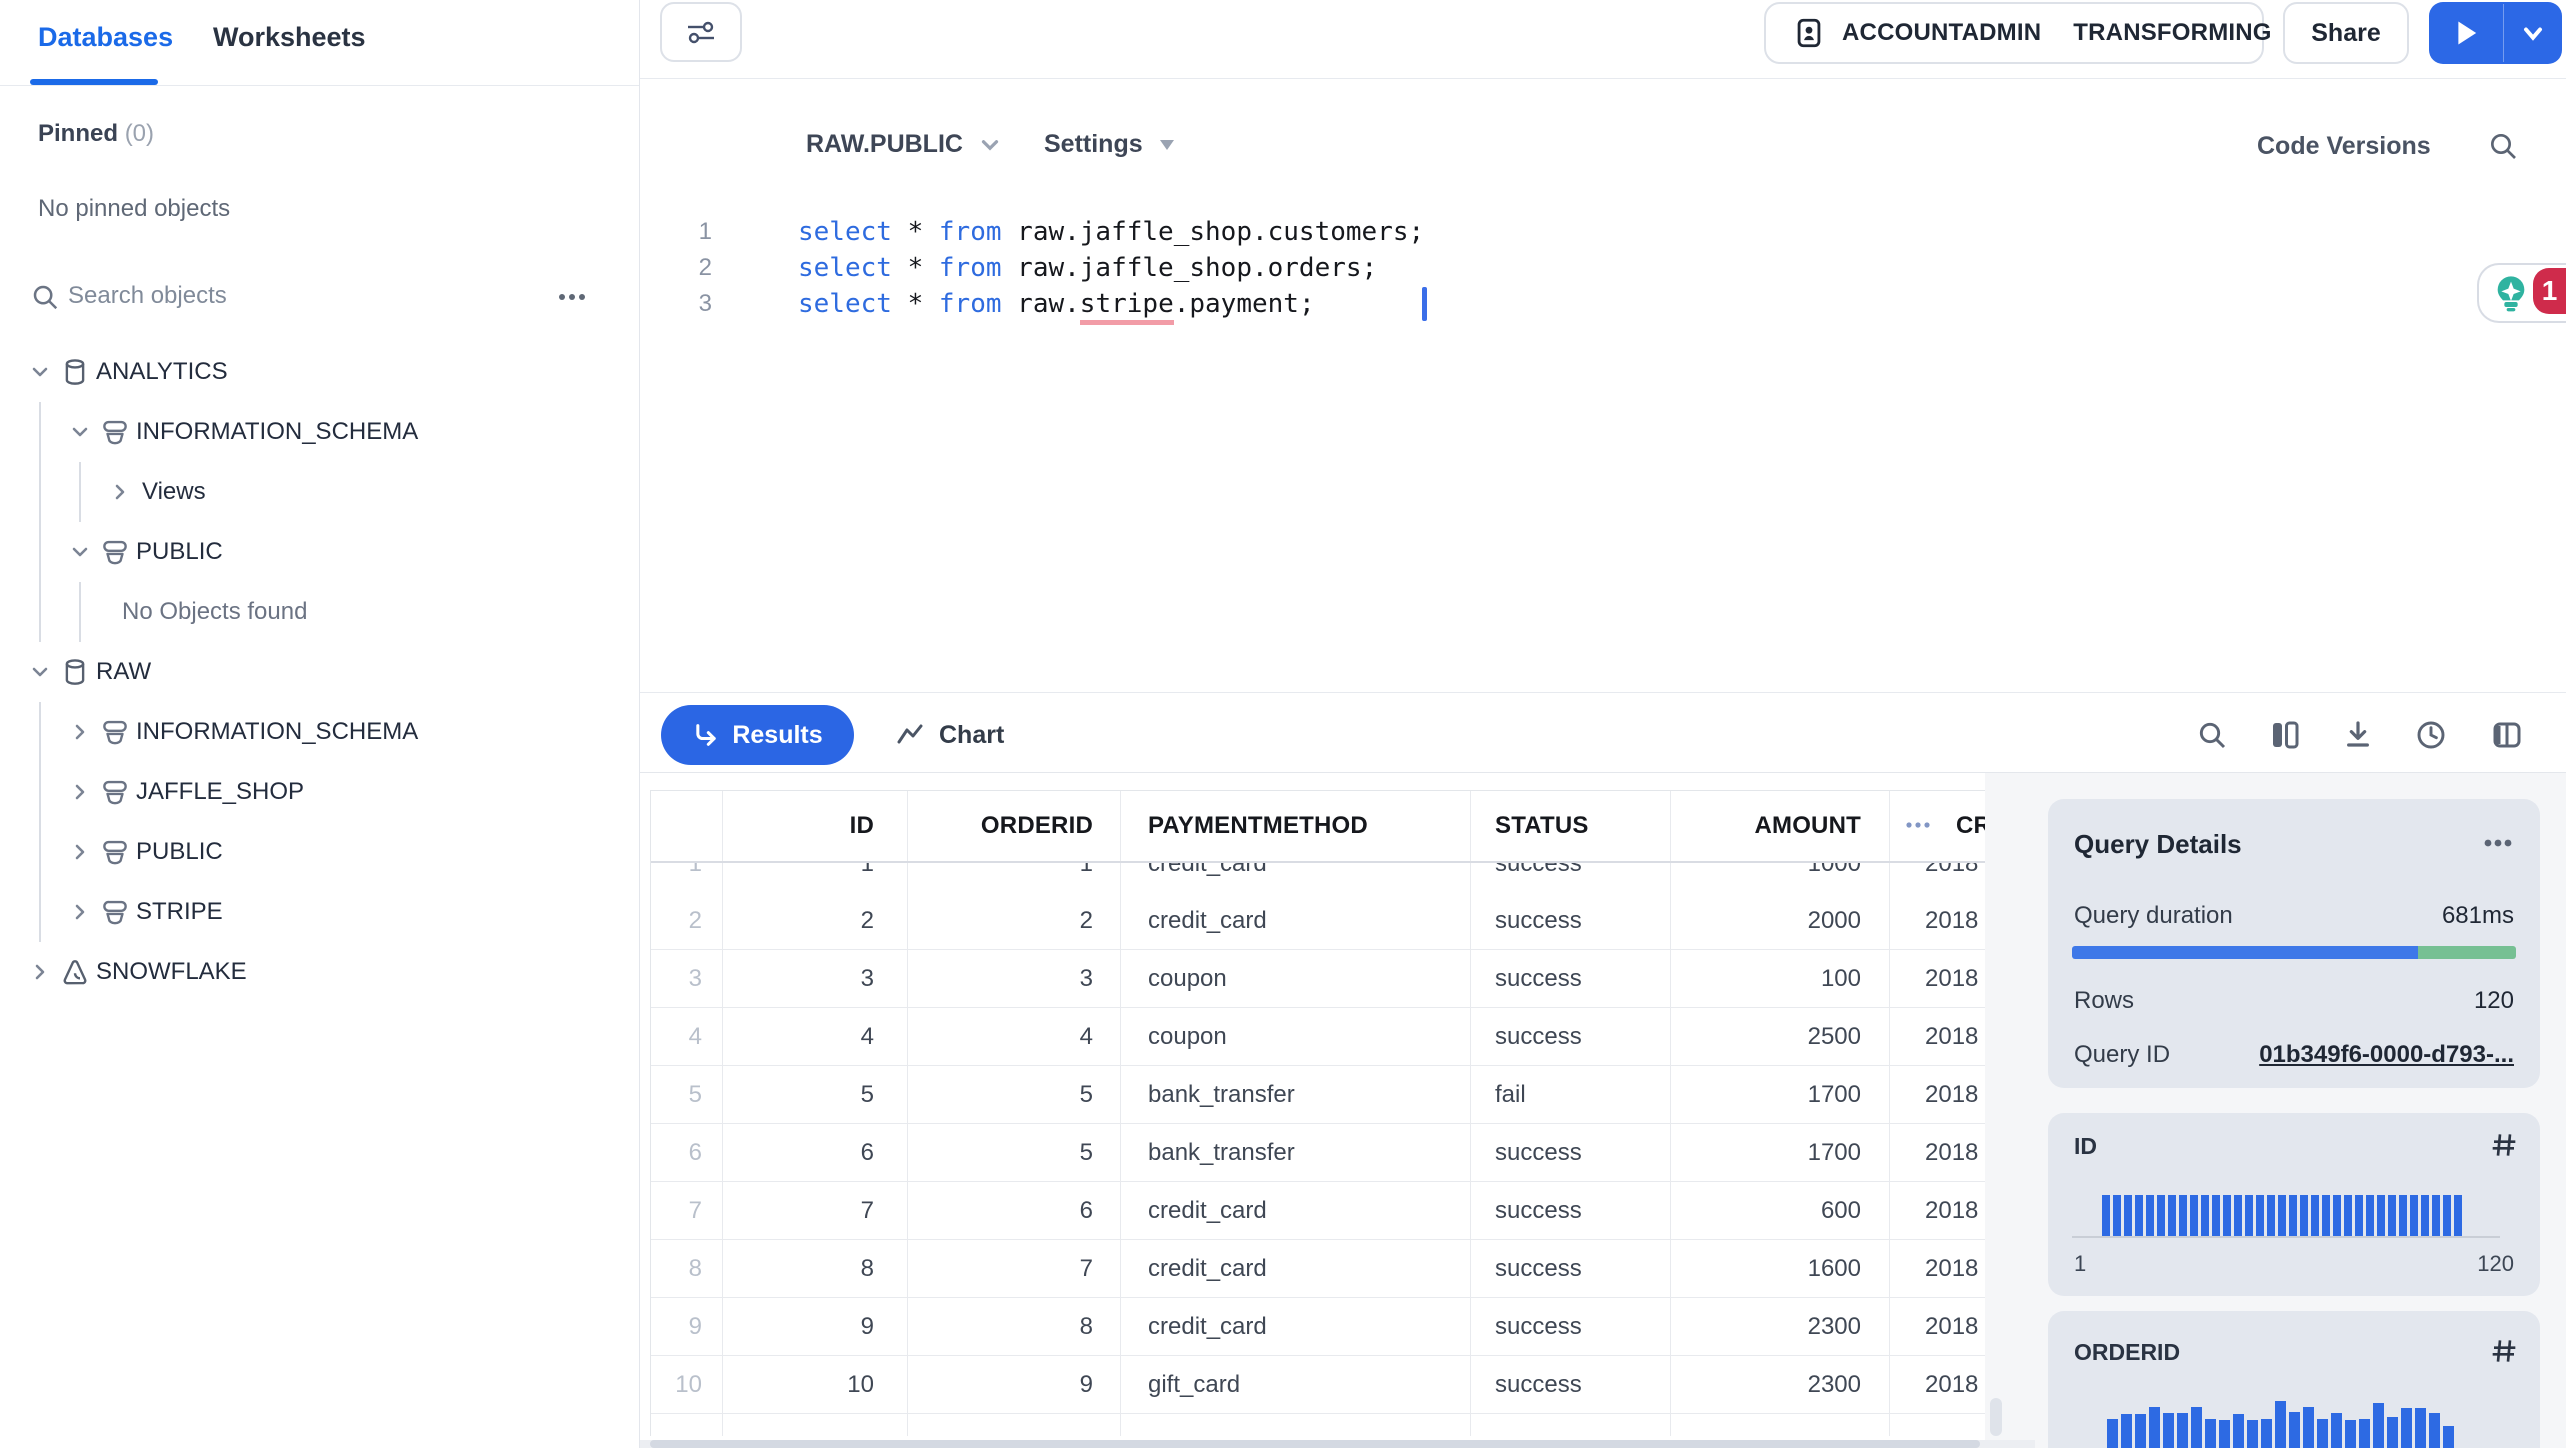 The width and height of the screenshot is (2566, 1448). What do you see at coordinates (310, 492) in the screenshot?
I see `tree-item-views: Views` at bounding box center [310, 492].